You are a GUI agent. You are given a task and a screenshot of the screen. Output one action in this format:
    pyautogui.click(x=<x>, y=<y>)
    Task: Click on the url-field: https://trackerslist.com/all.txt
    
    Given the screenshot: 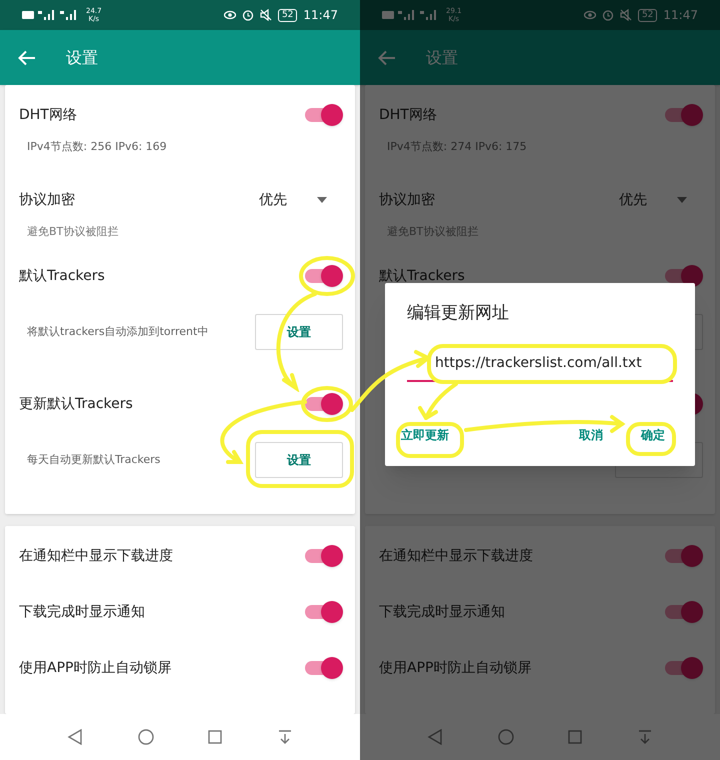 What is the action you would take?
    pyautogui.click(x=540, y=367)
    